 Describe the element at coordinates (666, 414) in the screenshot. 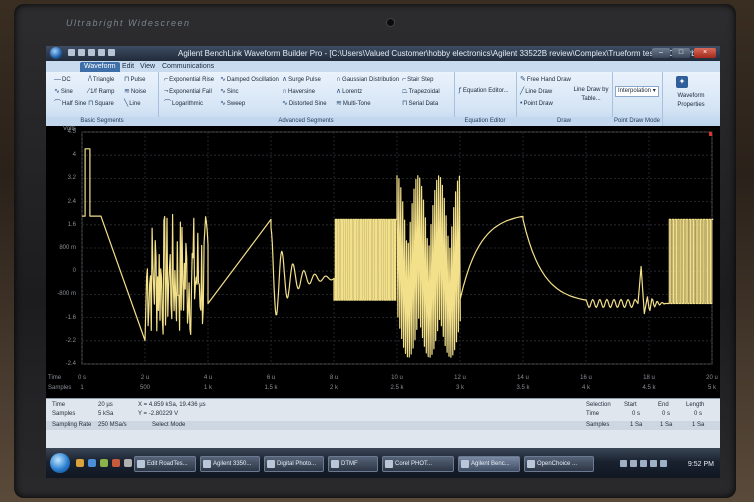

I see `sel-time-end: 0 s` at that location.